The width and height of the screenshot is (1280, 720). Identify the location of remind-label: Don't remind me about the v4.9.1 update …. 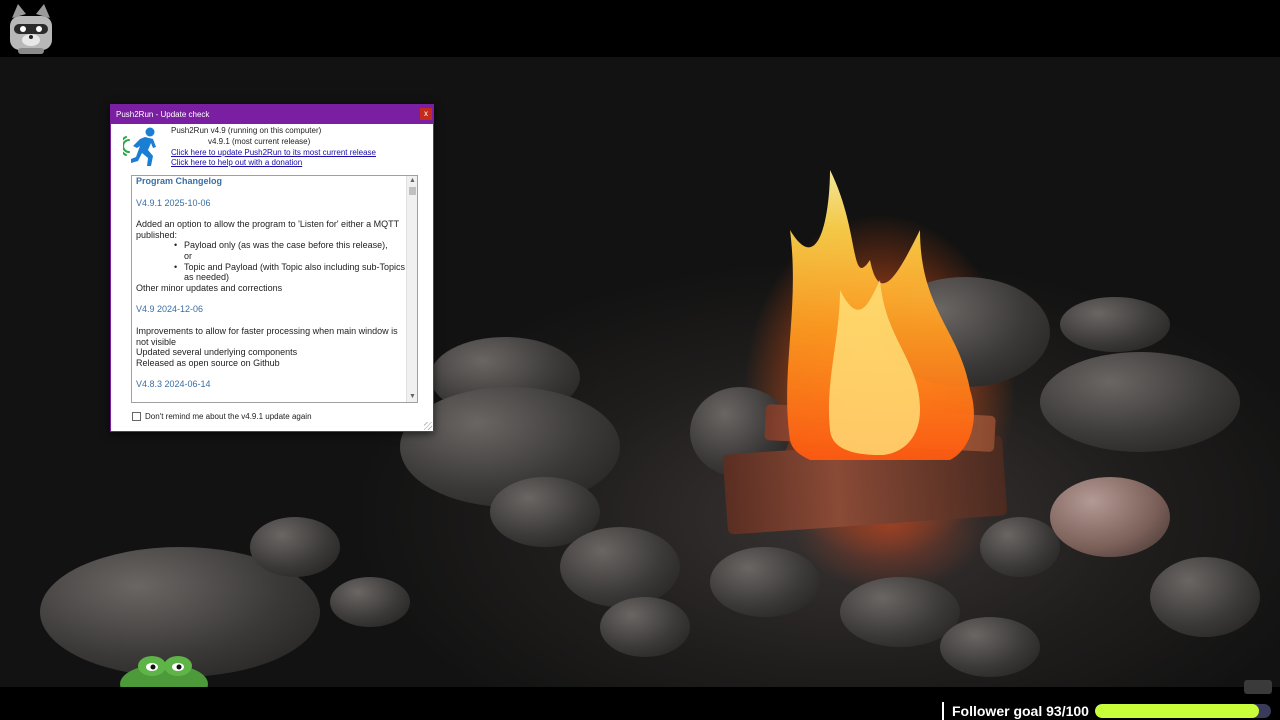
(228, 416).